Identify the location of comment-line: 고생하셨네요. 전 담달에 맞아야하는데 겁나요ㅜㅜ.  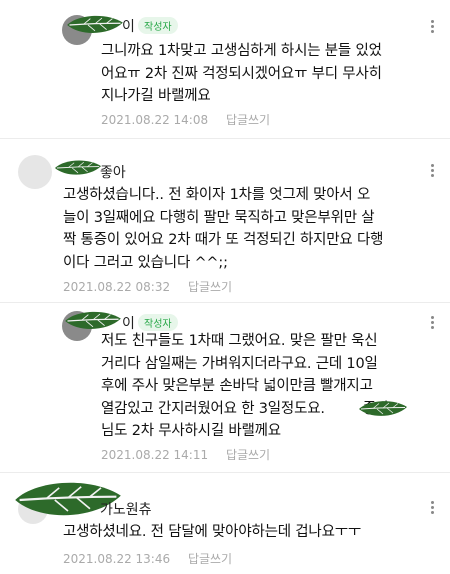
(212, 532).